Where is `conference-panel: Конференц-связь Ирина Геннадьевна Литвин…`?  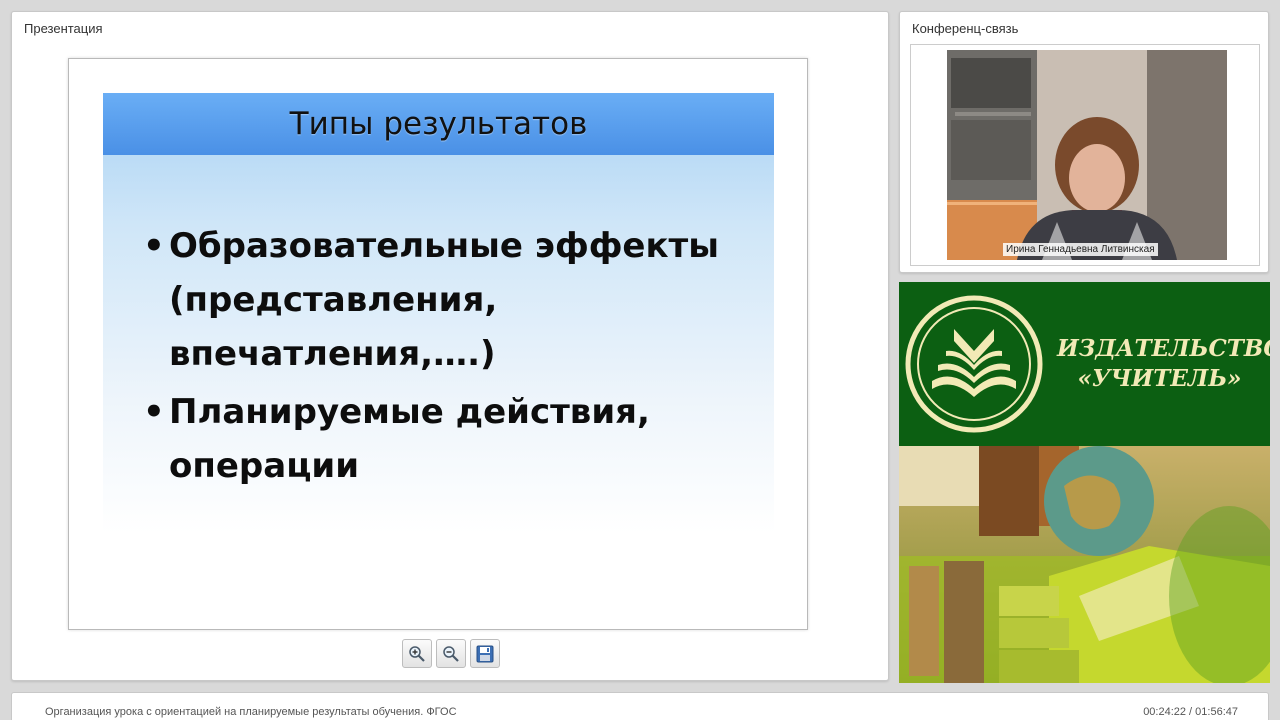
conference-panel: Конференц-связь Ирина Геннадьевна Литвин… is located at coordinates (1084, 142).